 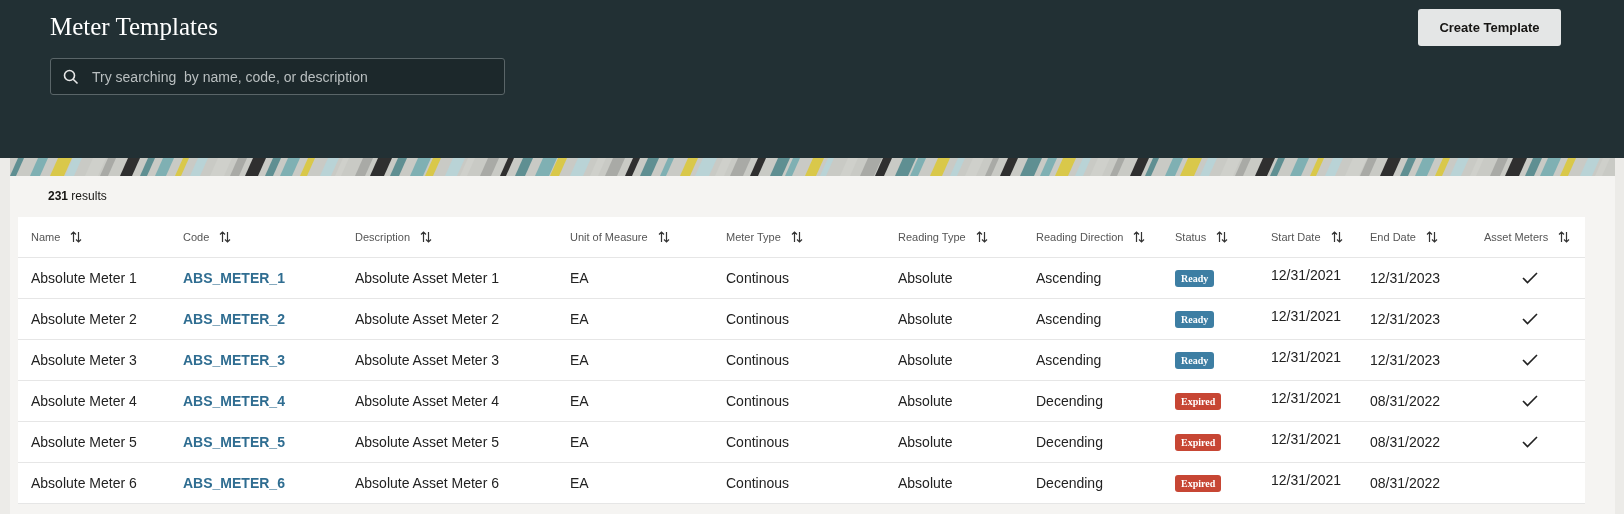 I want to click on table-cell-text: Absolute Meter 2, so click(x=84, y=319).